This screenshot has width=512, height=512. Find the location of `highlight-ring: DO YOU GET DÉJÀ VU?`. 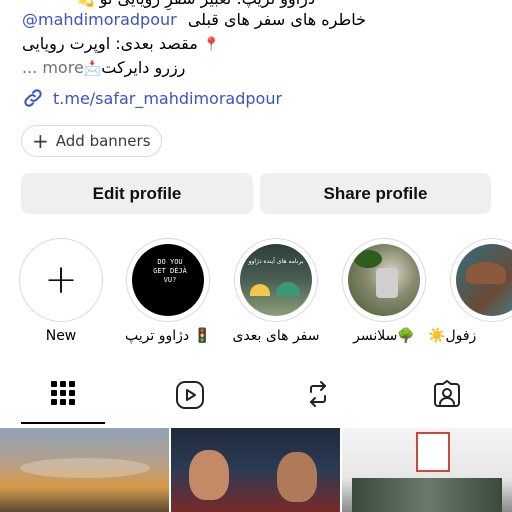

highlight-ring: DO YOU GET DÉJÀ VU? is located at coordinates (168, 280).